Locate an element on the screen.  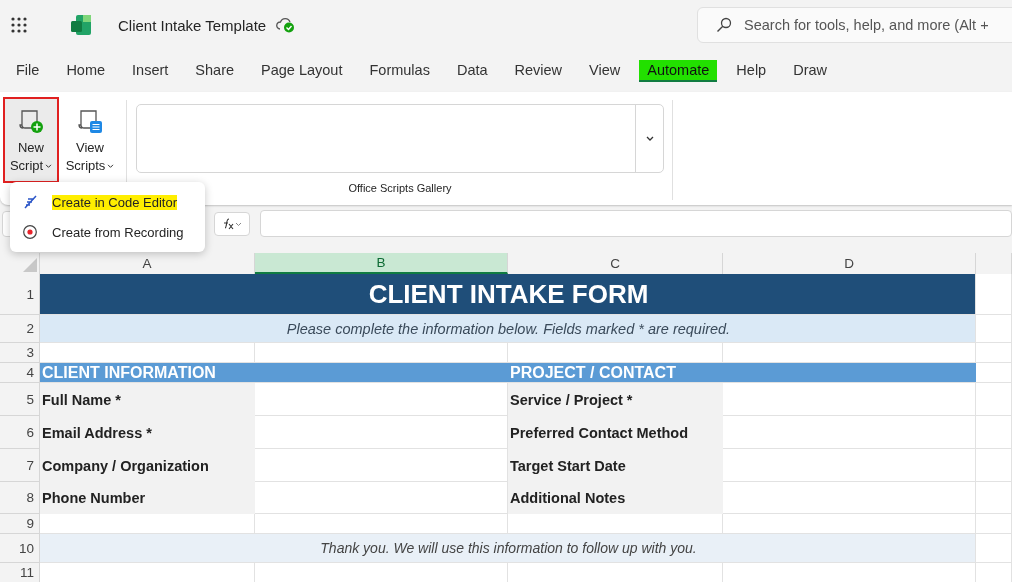
function-button is located at coordinates (232, 223).